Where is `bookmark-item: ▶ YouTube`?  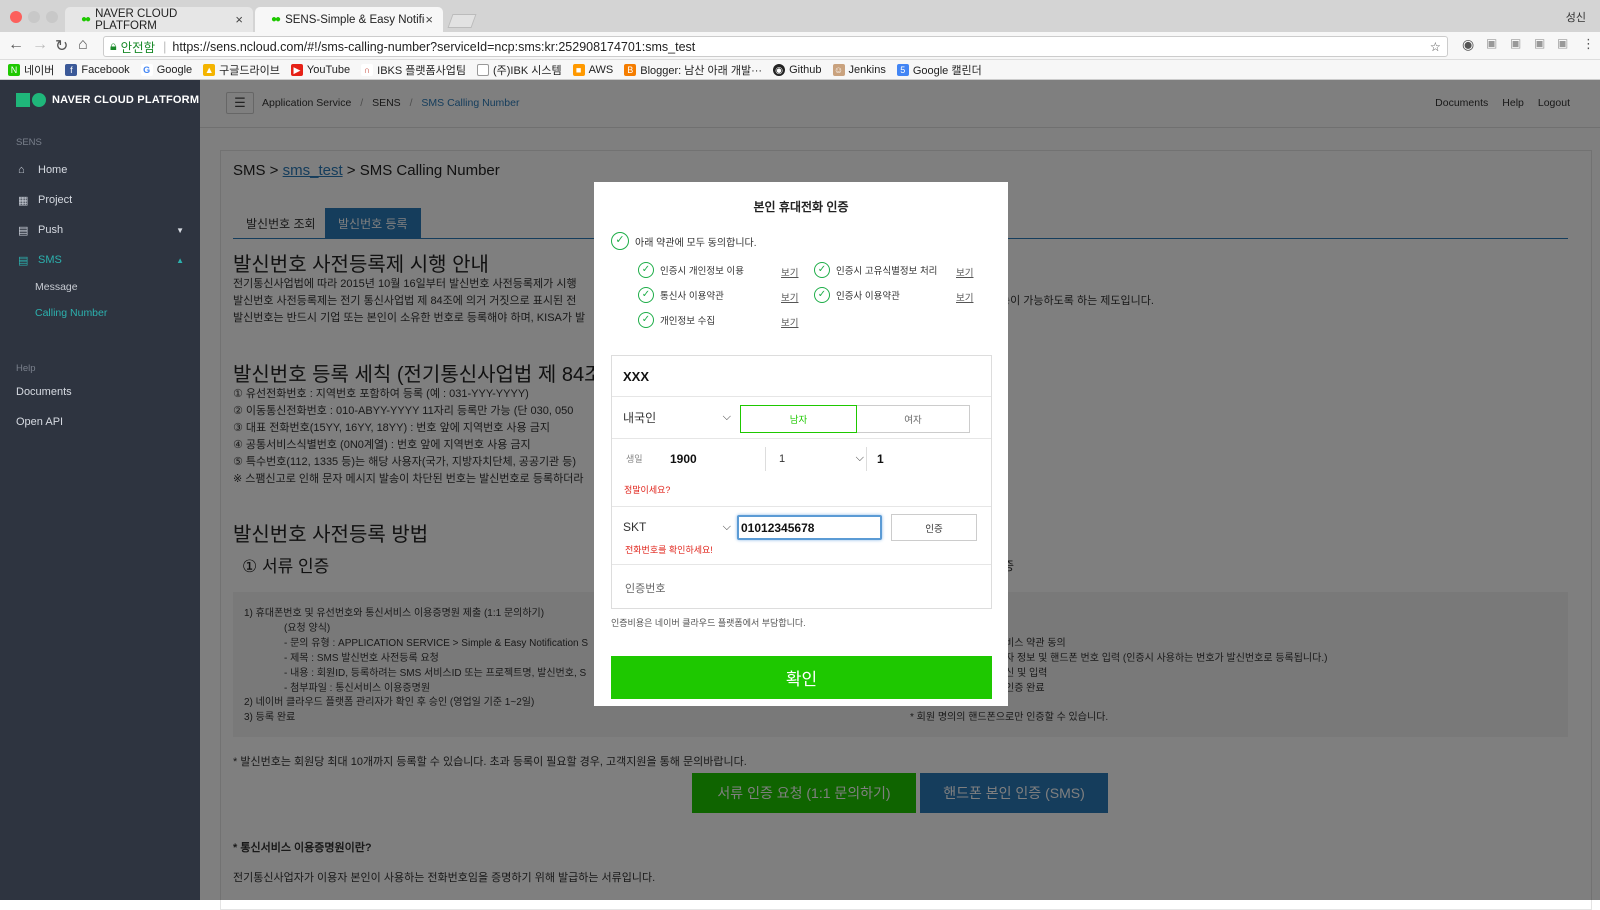 bookmark-item: ▶ YouTube is located at coordinates (320, 69).